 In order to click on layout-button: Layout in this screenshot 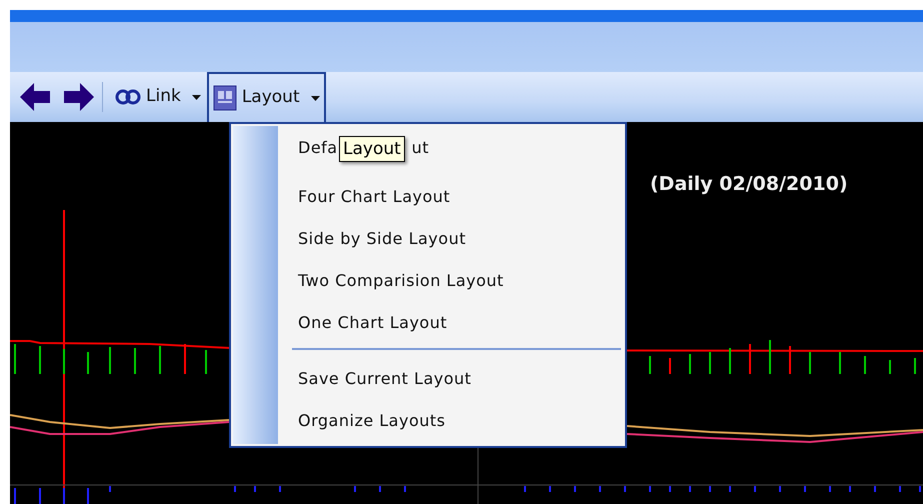, I will do `click(266, 97)`.